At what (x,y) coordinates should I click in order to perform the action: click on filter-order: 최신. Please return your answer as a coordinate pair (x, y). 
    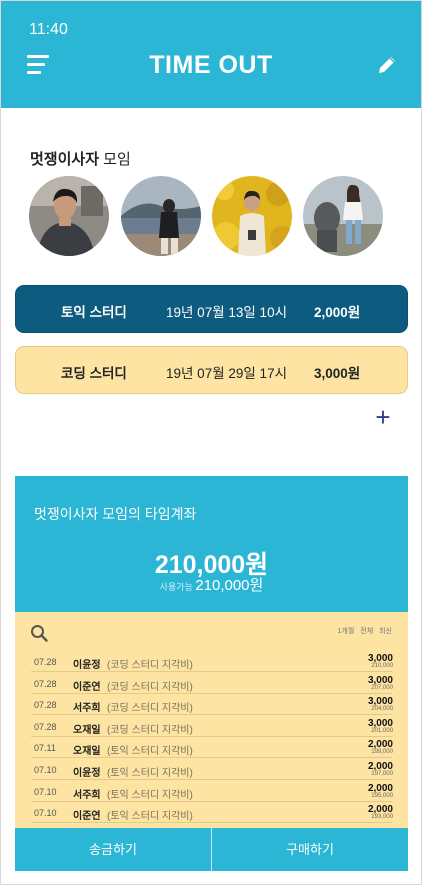
    Looking at the image, I should click on (385, 631).